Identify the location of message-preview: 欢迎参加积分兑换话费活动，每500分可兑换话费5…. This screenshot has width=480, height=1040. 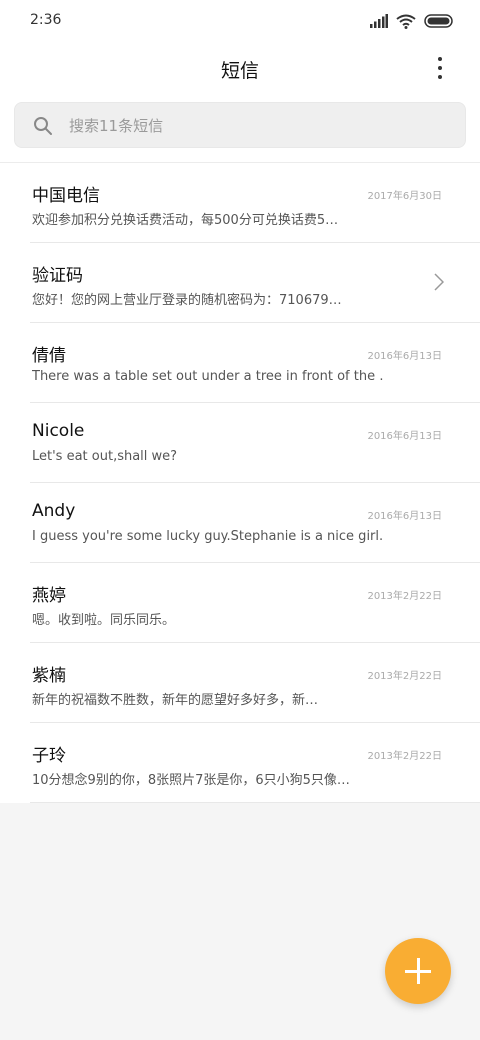
(185, 220).